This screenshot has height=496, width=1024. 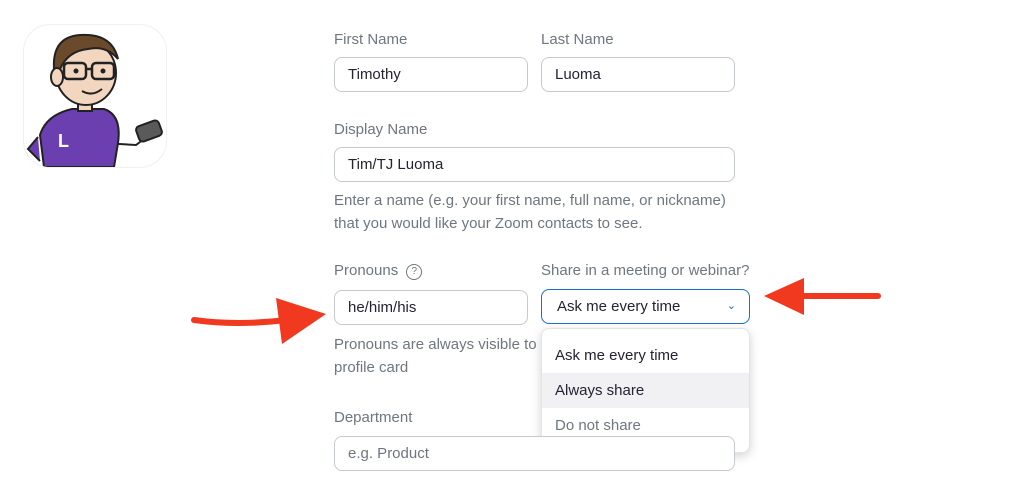 What do you see at coordinates (577, 39) in the screenshot?
I see `last-name-label: Last Name` at bounding box center [577, 39].